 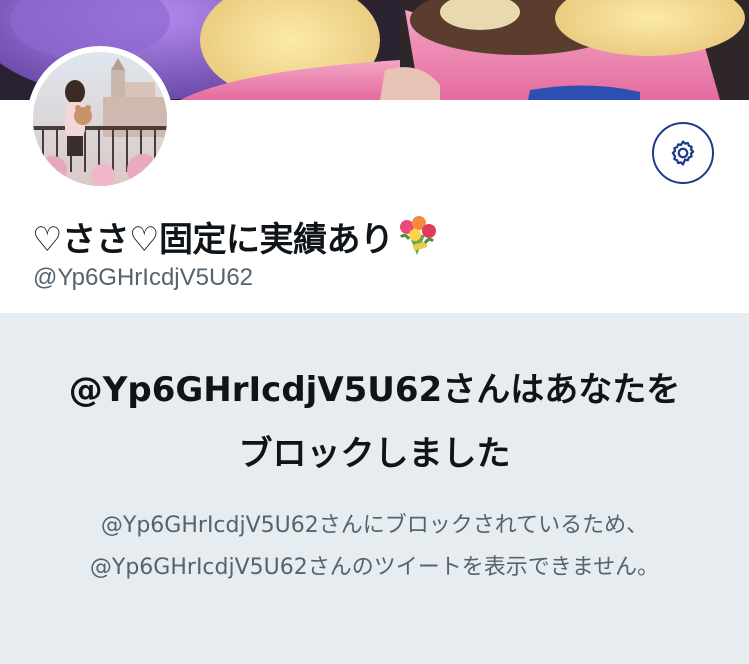 What do you see at coordinates (143, 277) in the screenshot?
I see `profile-handle: @Yp6GHrIcdjV5U62` at bounding box center [143, 277].